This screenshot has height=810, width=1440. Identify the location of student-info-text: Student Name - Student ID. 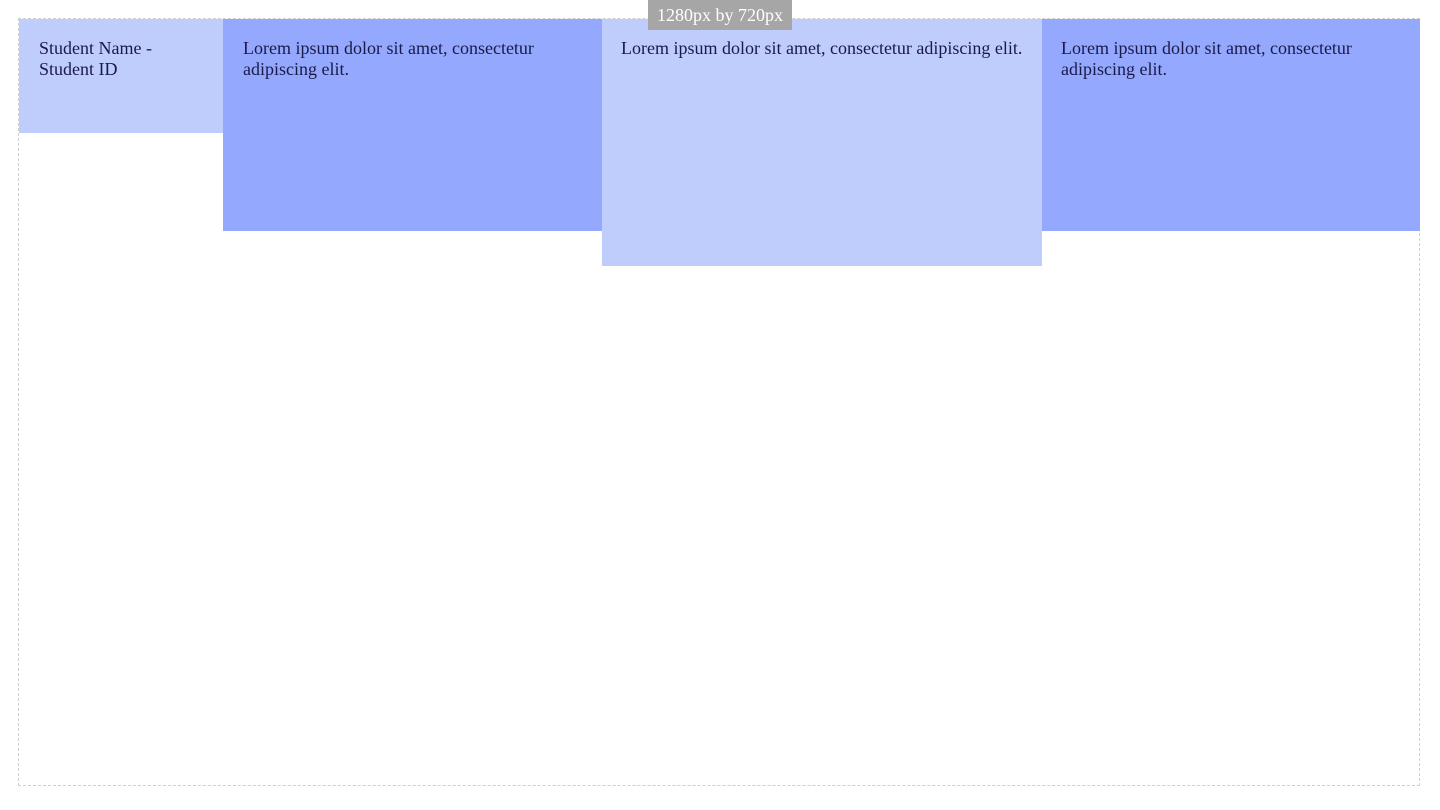
(95, 58).